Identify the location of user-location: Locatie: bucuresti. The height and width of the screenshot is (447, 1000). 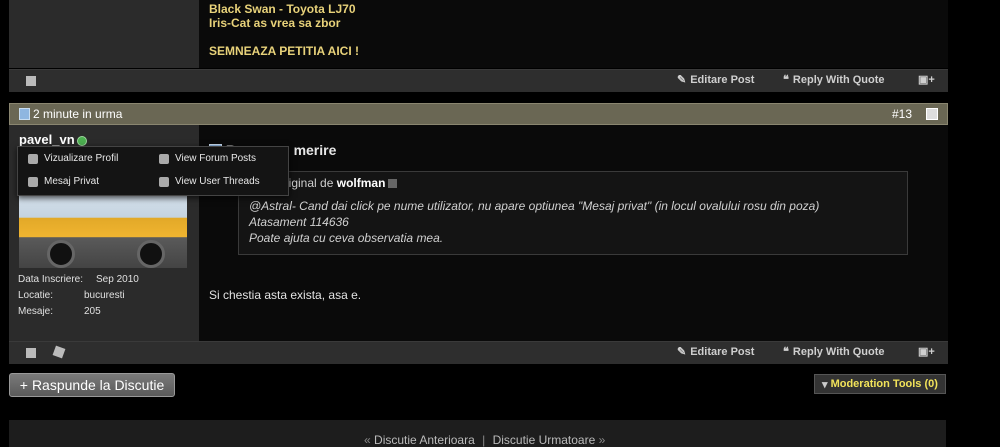
(71, 295).